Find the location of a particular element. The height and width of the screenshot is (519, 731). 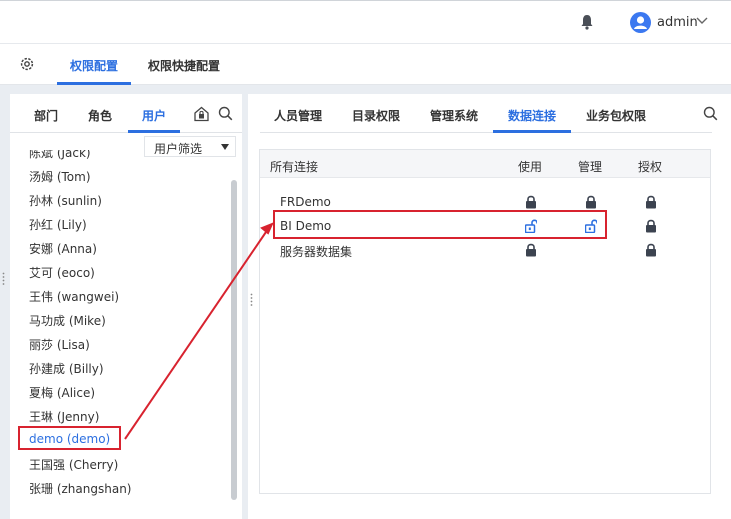

table-header: 所有连接 使用 管理 授权 is located at coordinates (485, 164).